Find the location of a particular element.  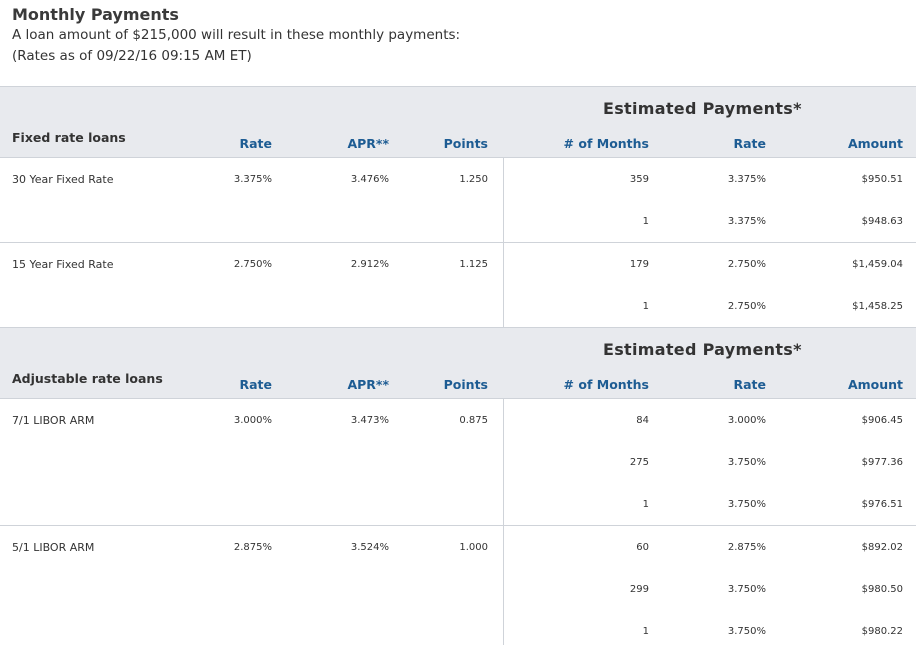

payment-amount: $1,459.04 is located at coordinates (877, 264).